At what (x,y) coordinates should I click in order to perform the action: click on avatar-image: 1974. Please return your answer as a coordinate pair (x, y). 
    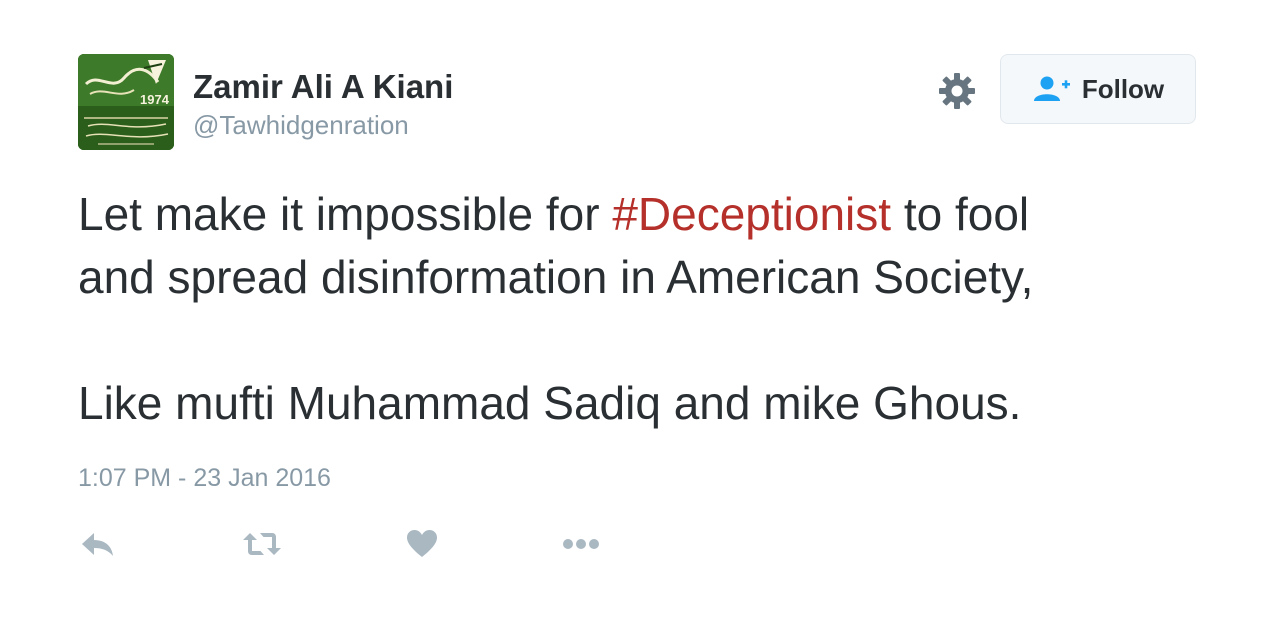
    Looking at the image, I should click on (126, 102).